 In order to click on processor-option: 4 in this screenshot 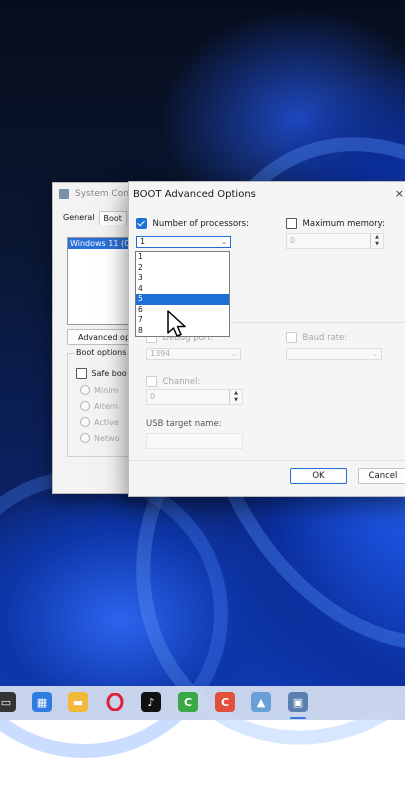, I will do `click(182, 289)`.